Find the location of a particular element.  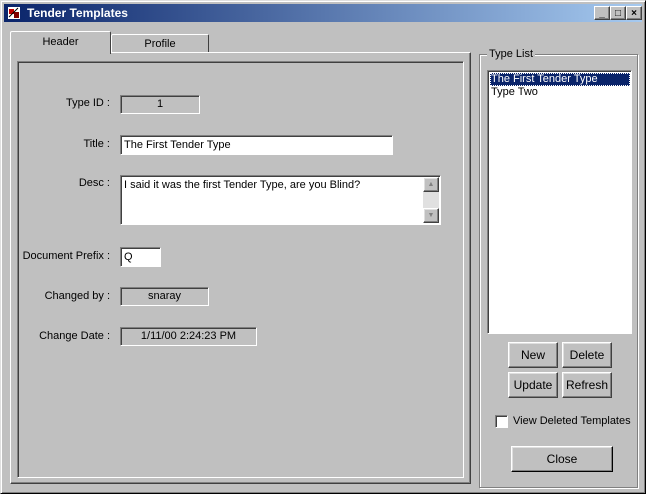

close-icon: × is located at coordinates (634, 13).